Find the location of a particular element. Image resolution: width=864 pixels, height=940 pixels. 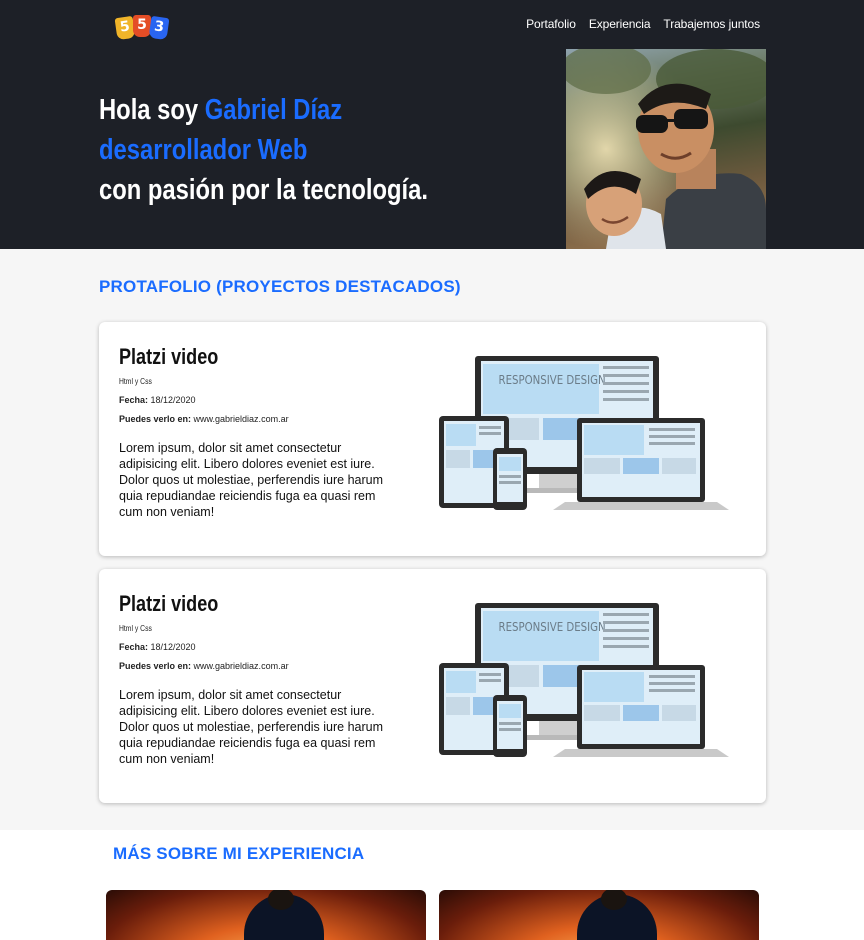

javascript-badge-icon: 5 is located at coordinates (142, 26).